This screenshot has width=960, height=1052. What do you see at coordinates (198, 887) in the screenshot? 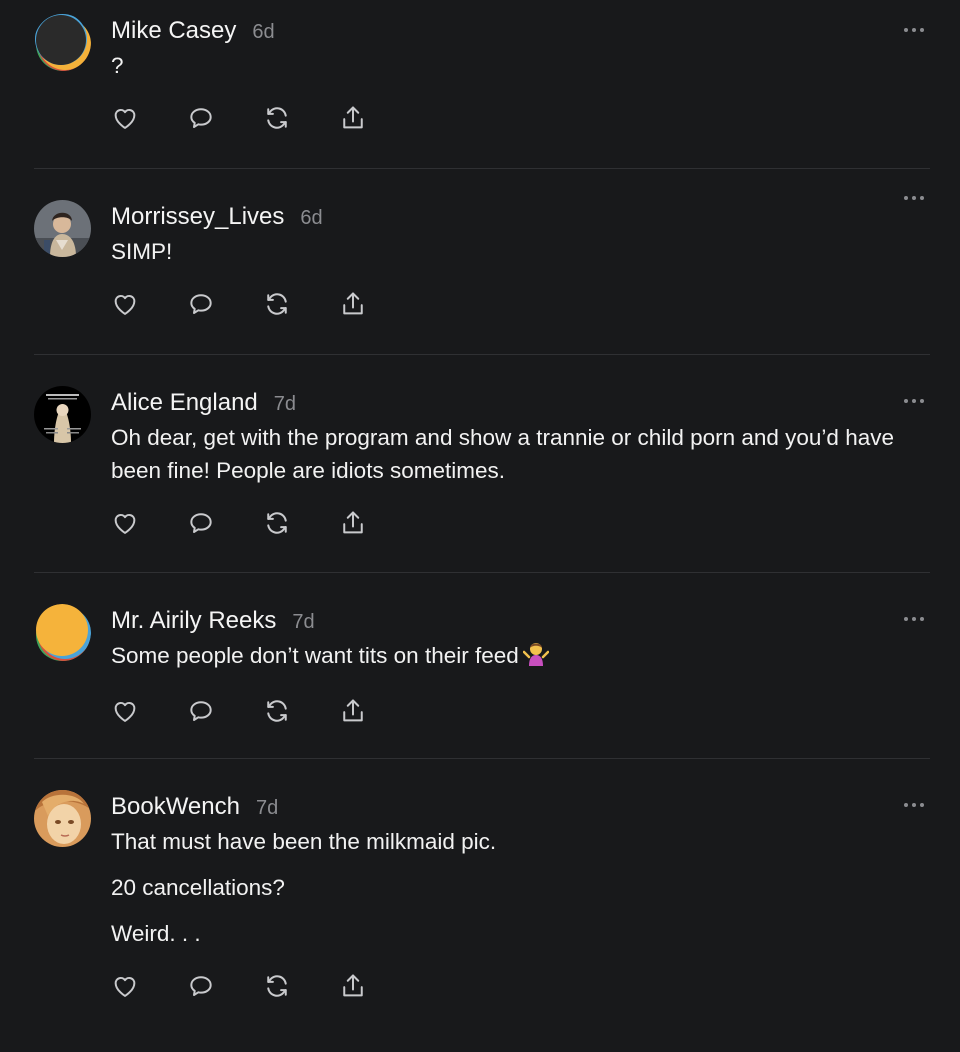
I see `comment-text: 20 cancellations?` at bounding box center [198, 887].